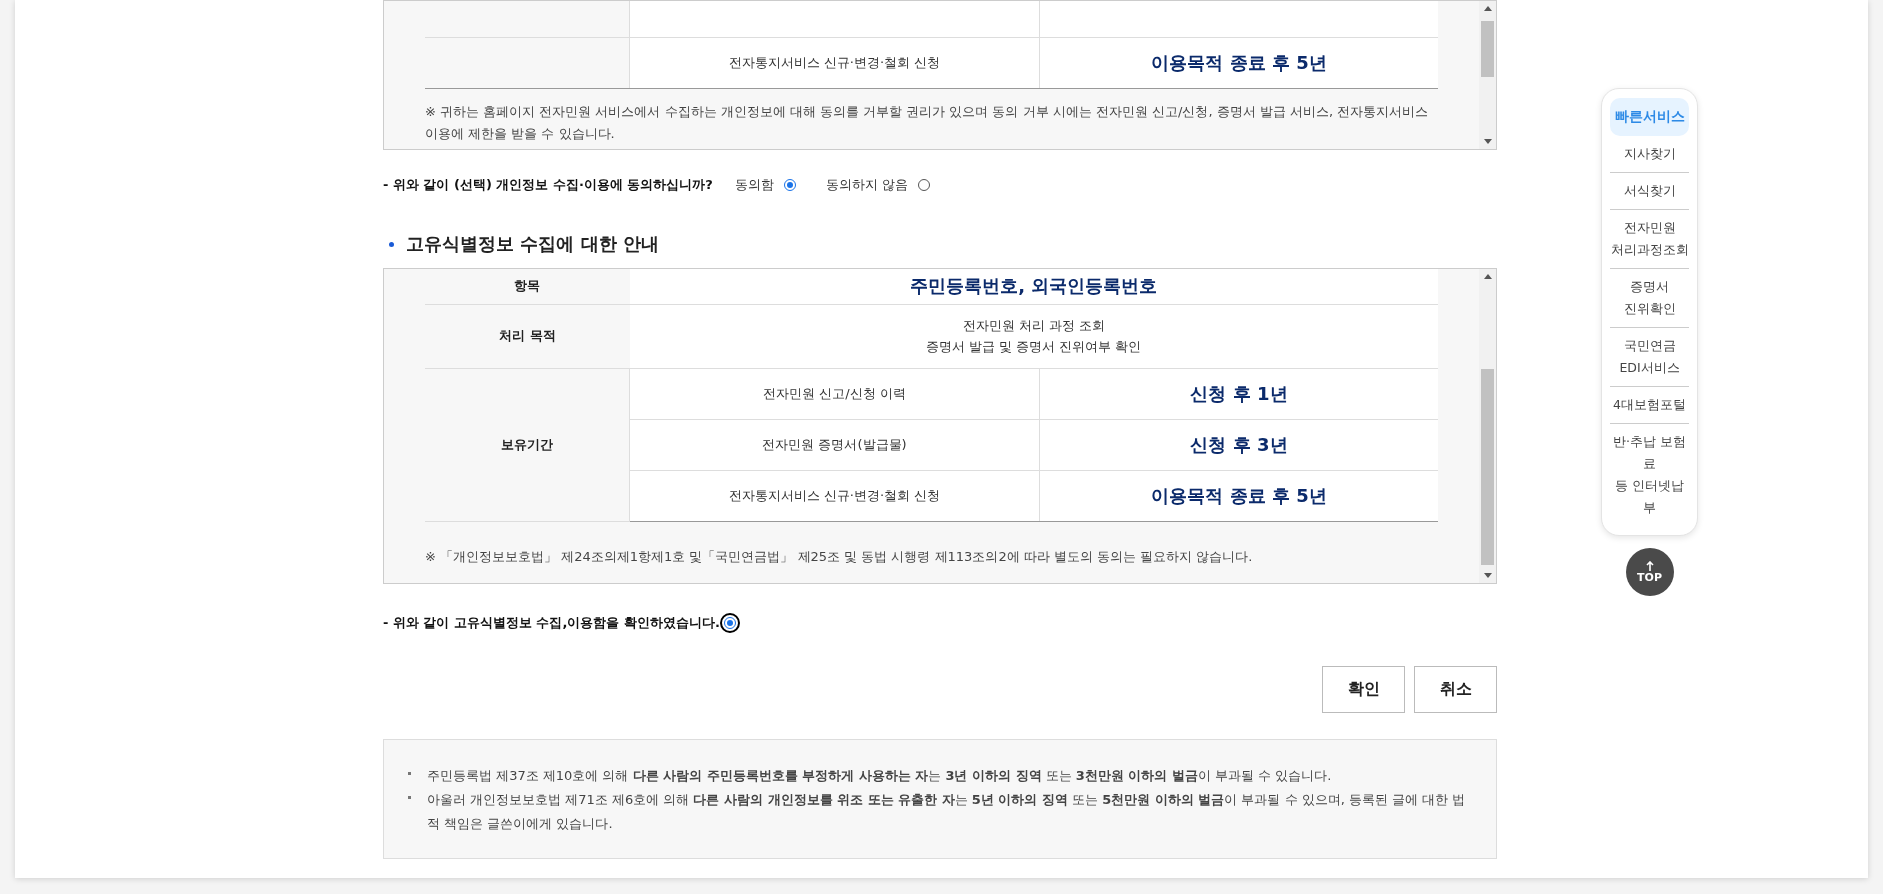 Image resolution: width=1883 pixels, height=894 pixels. I want to click on quick-menu-item: 서식찾기, so click(1649, 190).